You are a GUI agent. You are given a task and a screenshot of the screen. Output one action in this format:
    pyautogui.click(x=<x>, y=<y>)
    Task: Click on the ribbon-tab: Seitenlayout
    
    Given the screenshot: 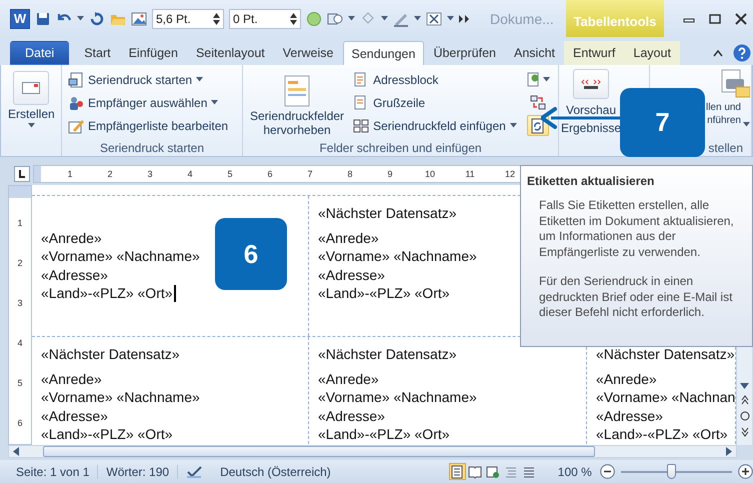 What is the action you would take?
    pyautogui.click(x=230, y=53)
    